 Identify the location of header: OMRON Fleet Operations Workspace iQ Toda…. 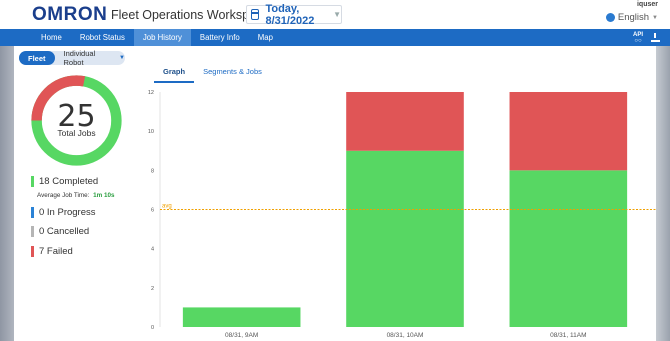
(335, 14).